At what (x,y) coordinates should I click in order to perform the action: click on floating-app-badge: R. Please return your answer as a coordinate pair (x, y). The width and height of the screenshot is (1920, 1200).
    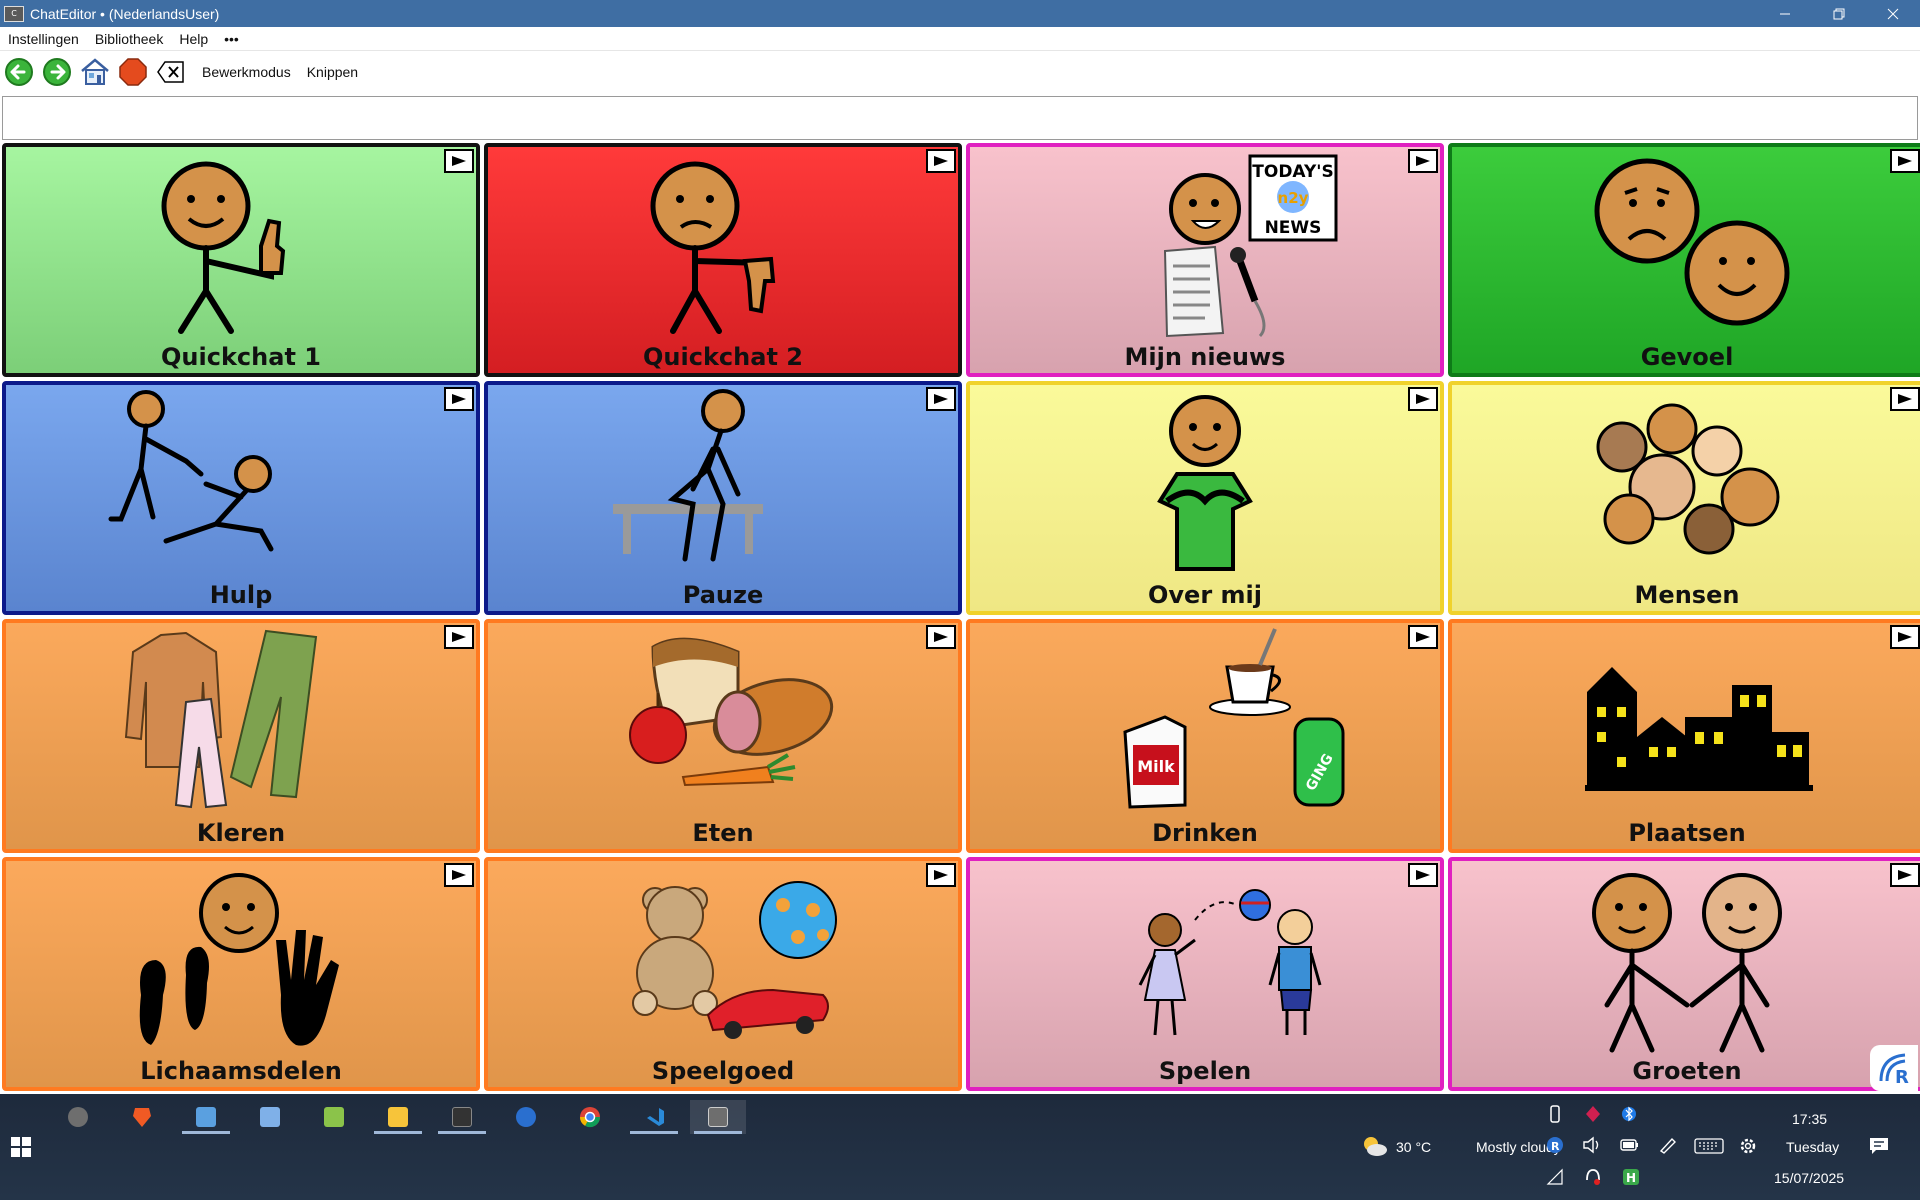
    Looking at the image, I should click on (1894, 1068).